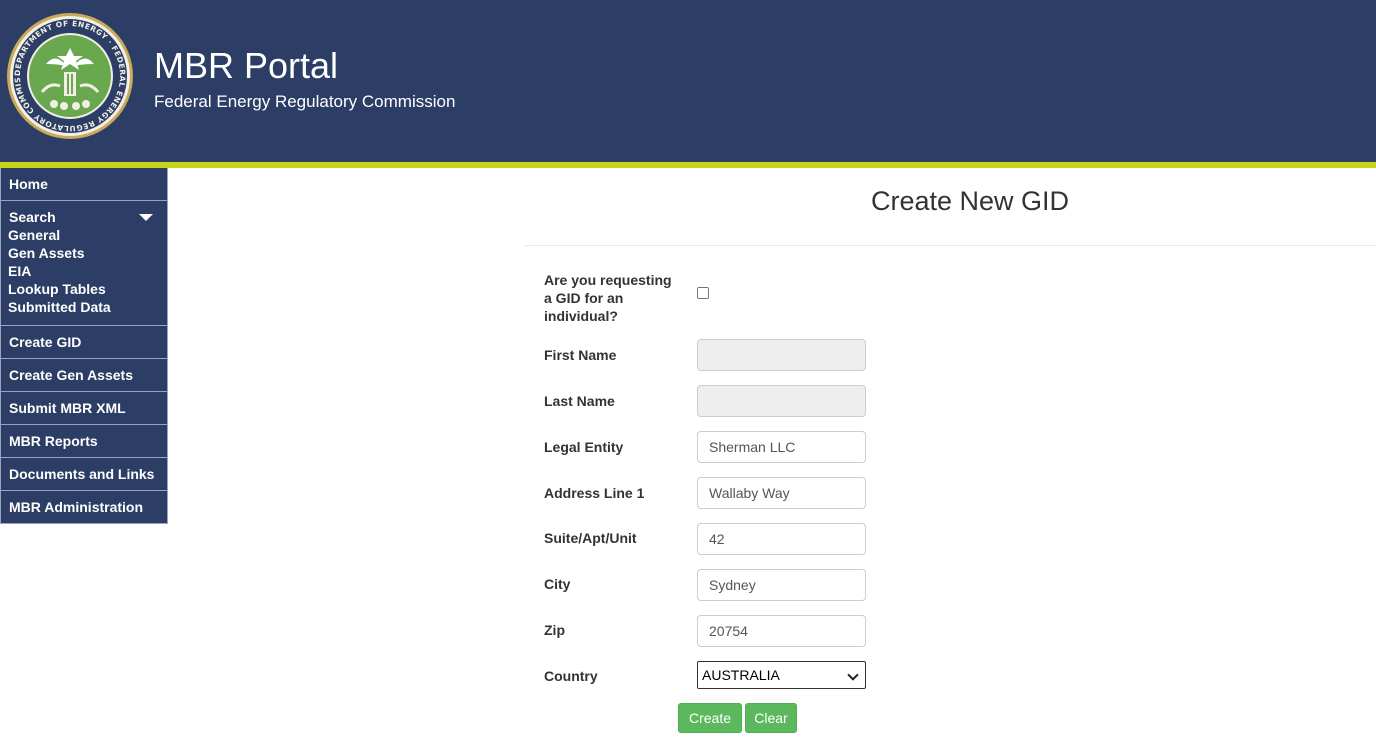  I want to click on last-name-label: Last Name, so click(579, 401).